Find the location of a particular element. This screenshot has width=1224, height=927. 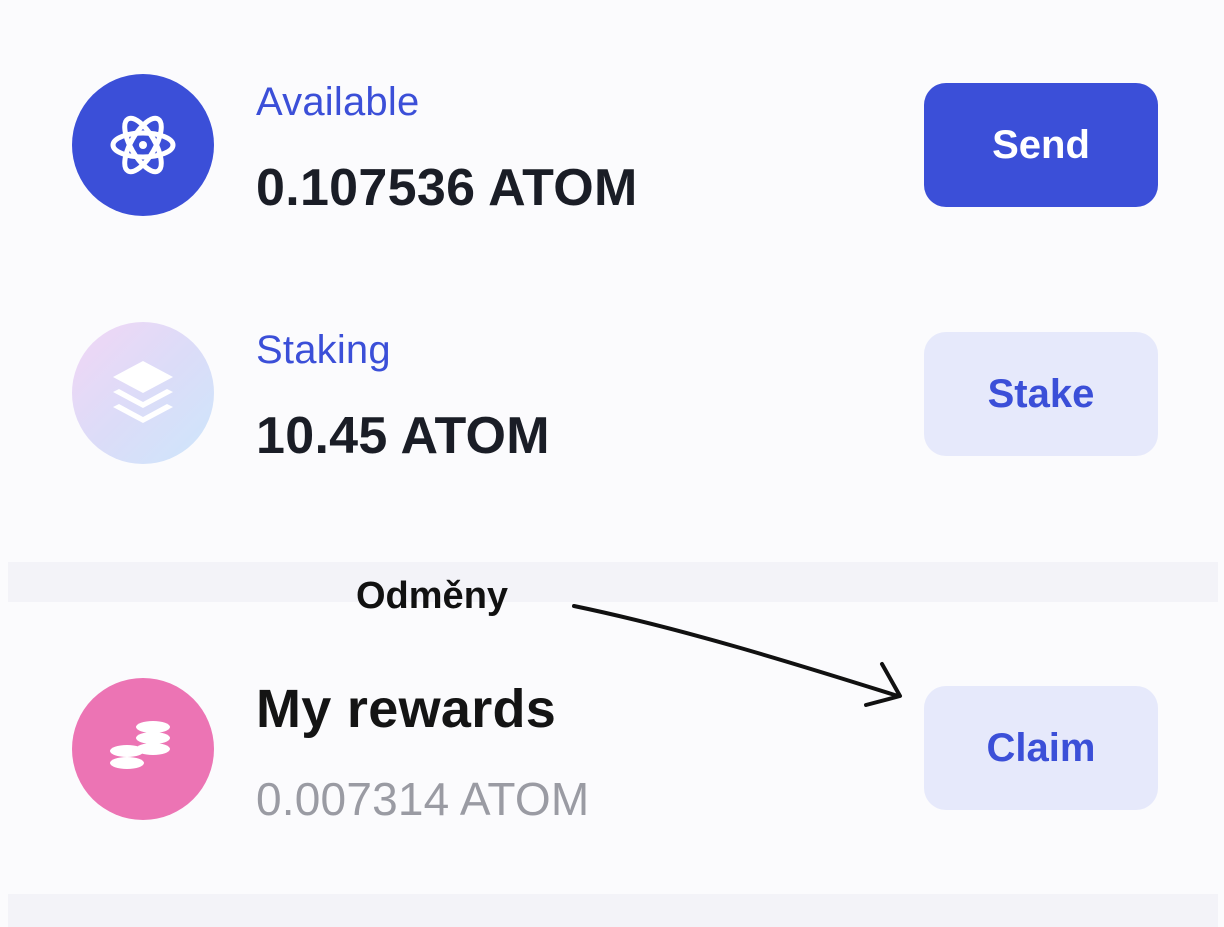

coins-icon is located at coordinates (143, 749).